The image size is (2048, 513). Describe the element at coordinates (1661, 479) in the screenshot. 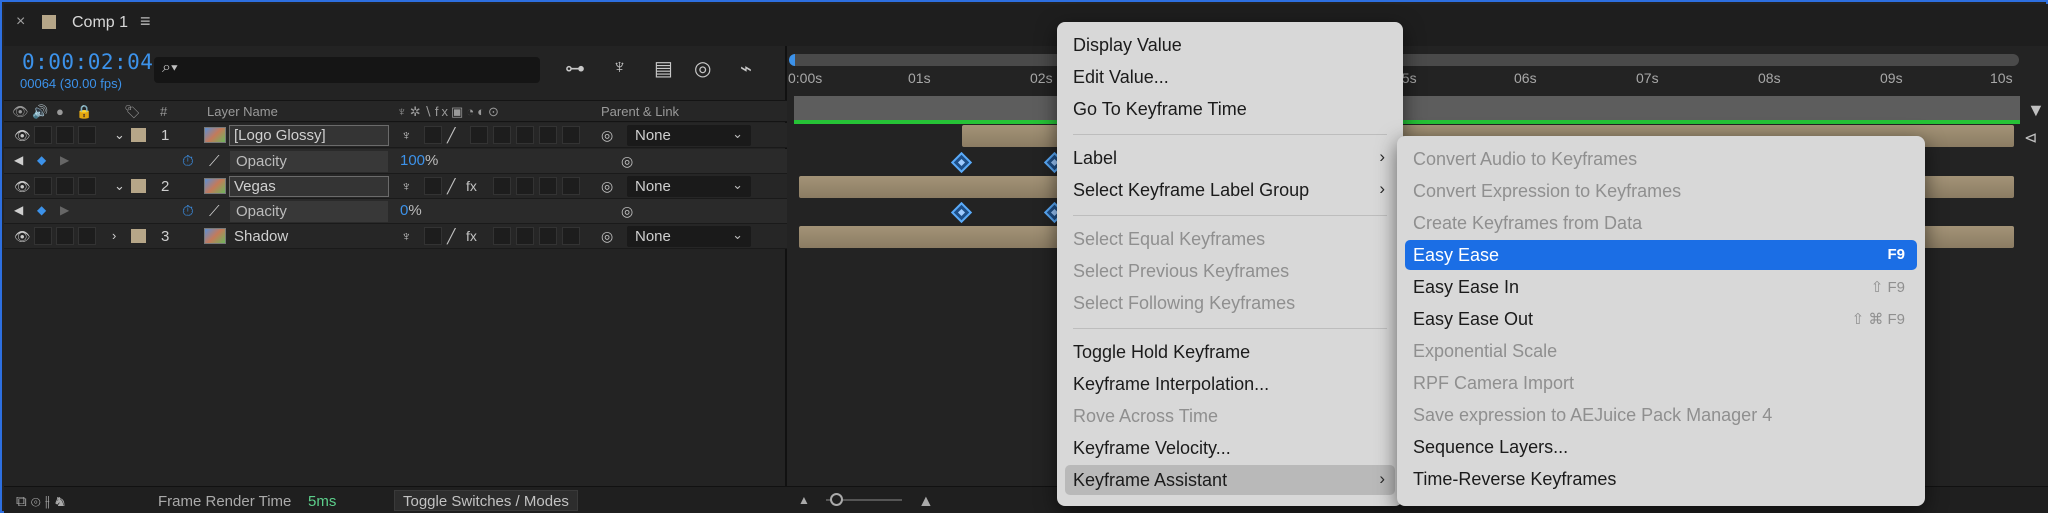

I see `menu-item-time-reverse-keyframes: Time-Reverse Keyframes` at that location.